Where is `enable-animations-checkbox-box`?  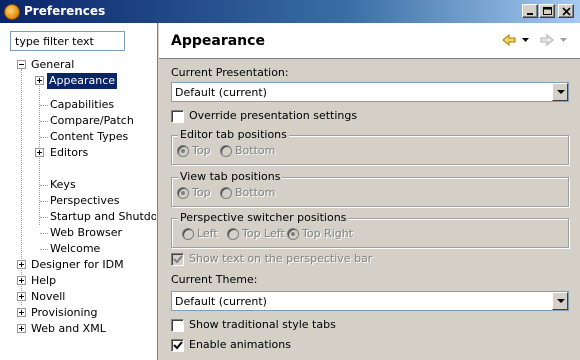 enable-animations-checkbox-box is located at coordinates (177, 345).